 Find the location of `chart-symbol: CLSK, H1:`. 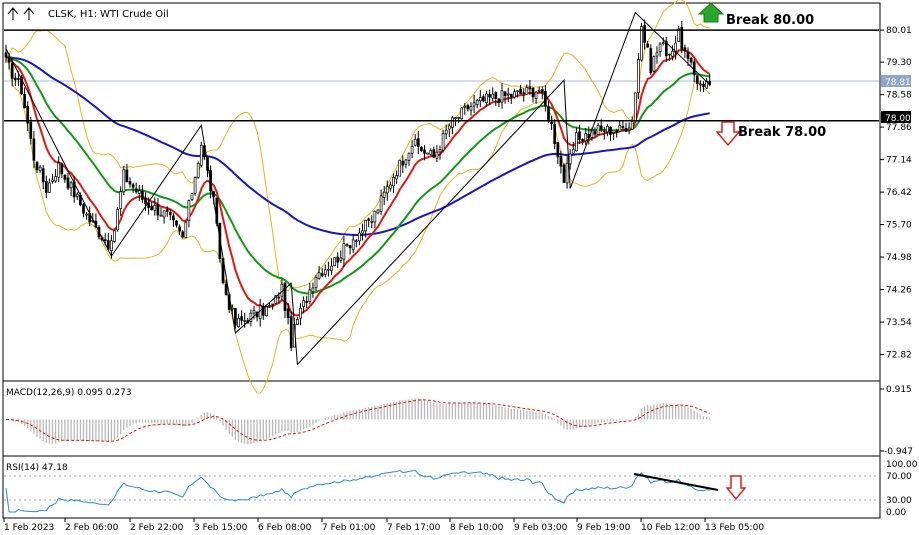

chart-symbol: CLSK, H1: is located at coordinates (72, 14).